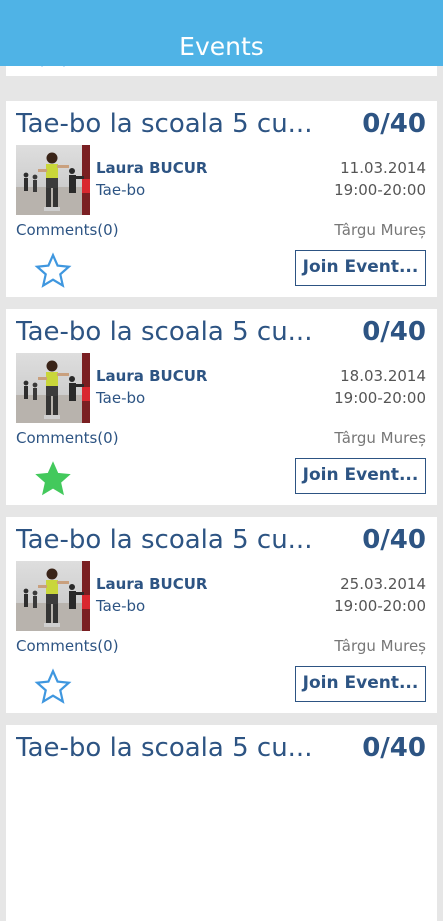 This screenshot has width=443, height=921. I want to click on page-title: Events, so click(221, 46).